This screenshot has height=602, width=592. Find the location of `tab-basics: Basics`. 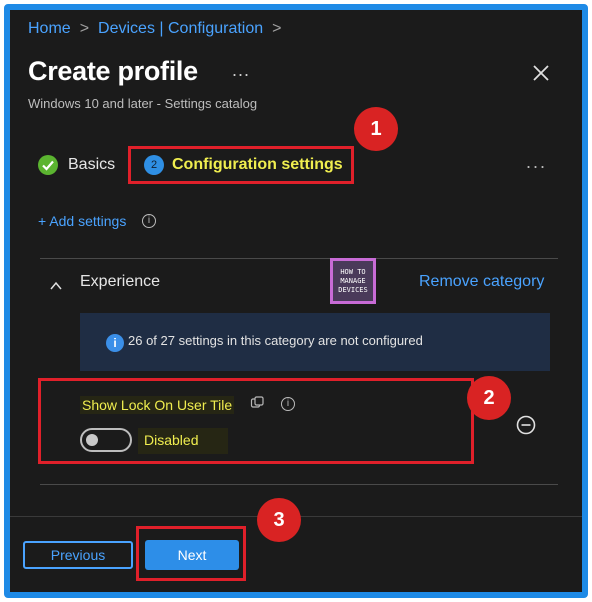

tab-basics: Basics is located at coordinates (91, 165).